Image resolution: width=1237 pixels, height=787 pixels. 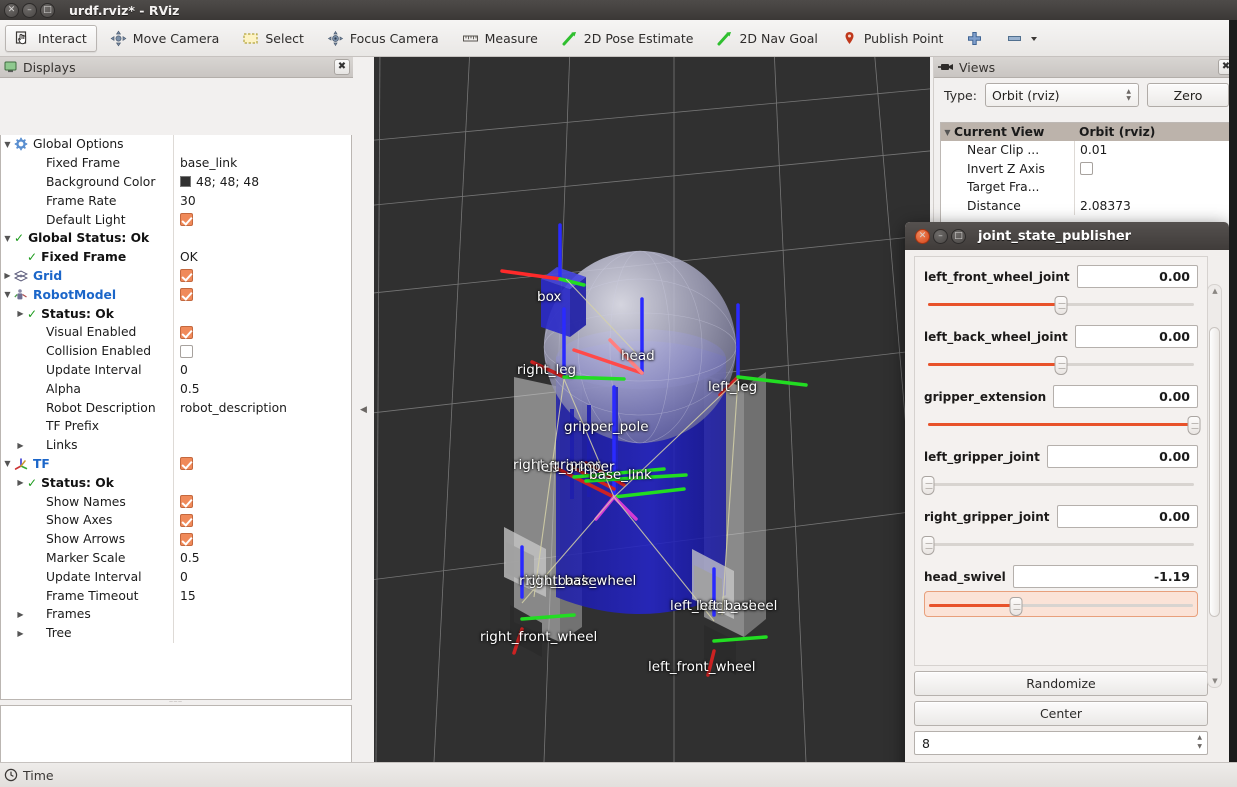 I want to click on checkbox-tf, so click(x=186, y=464).